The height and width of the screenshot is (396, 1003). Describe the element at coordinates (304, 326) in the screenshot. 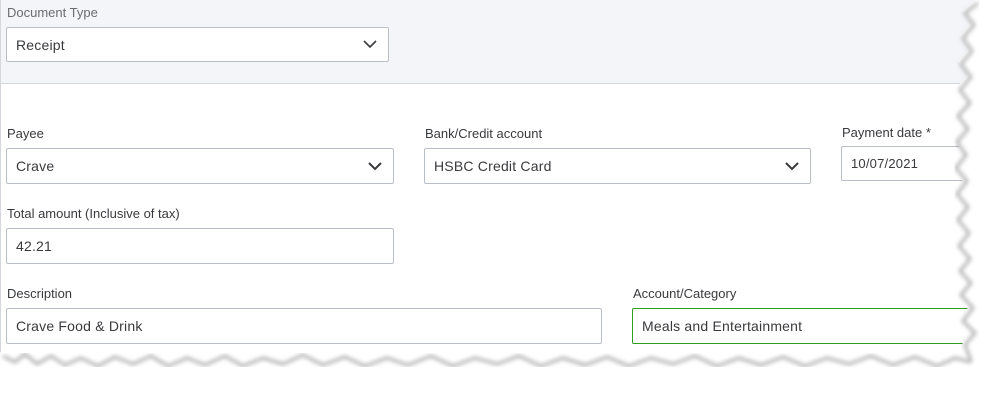

I see `description-input: Crave Food & Drink` at that location.